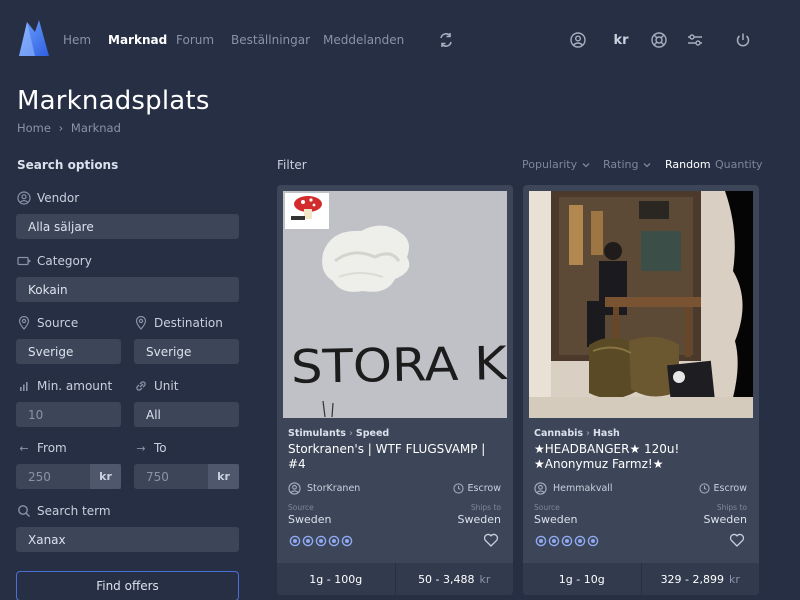 The image size is (800, 600). I want to click on source-label-text: Source, so click(58, 323).